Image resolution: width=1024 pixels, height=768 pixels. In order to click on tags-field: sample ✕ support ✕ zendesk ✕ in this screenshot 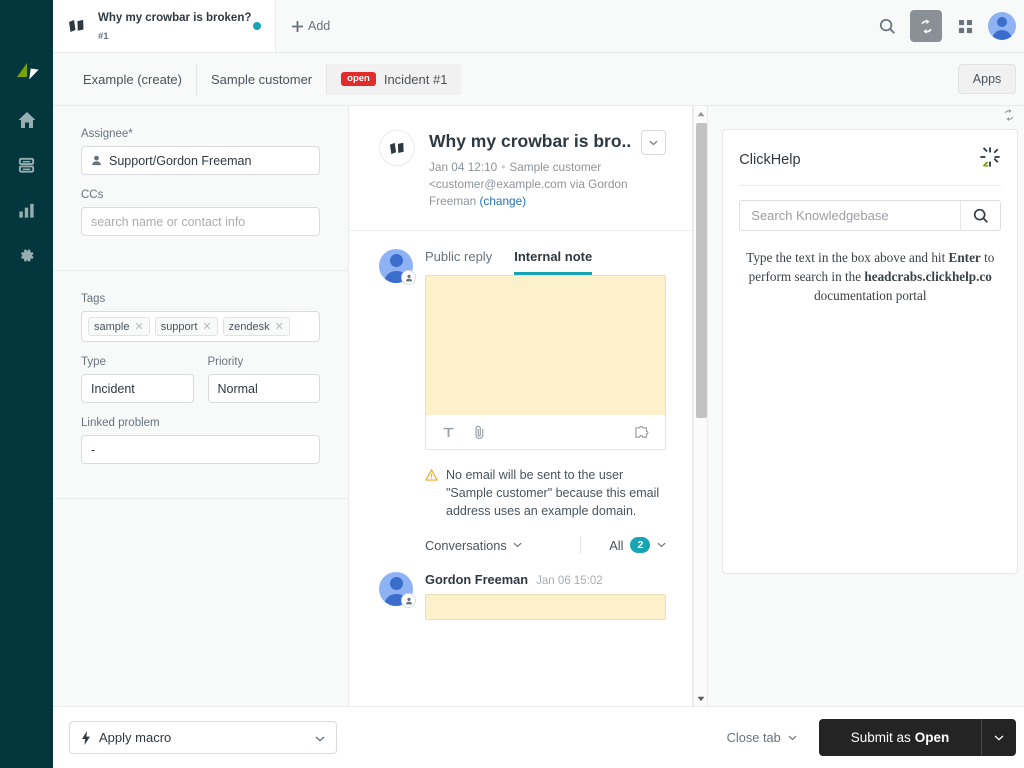, I will do `click(200, 326)`.